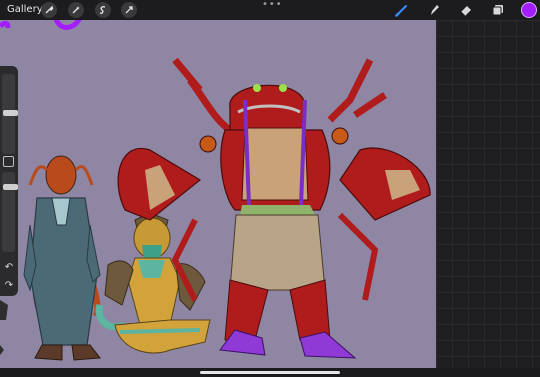 This screenshot has height=377, width=540. What do you see at coordinates (62, 258) in the screenshot?
I see `suit-character` at bounding box center [62, 258].